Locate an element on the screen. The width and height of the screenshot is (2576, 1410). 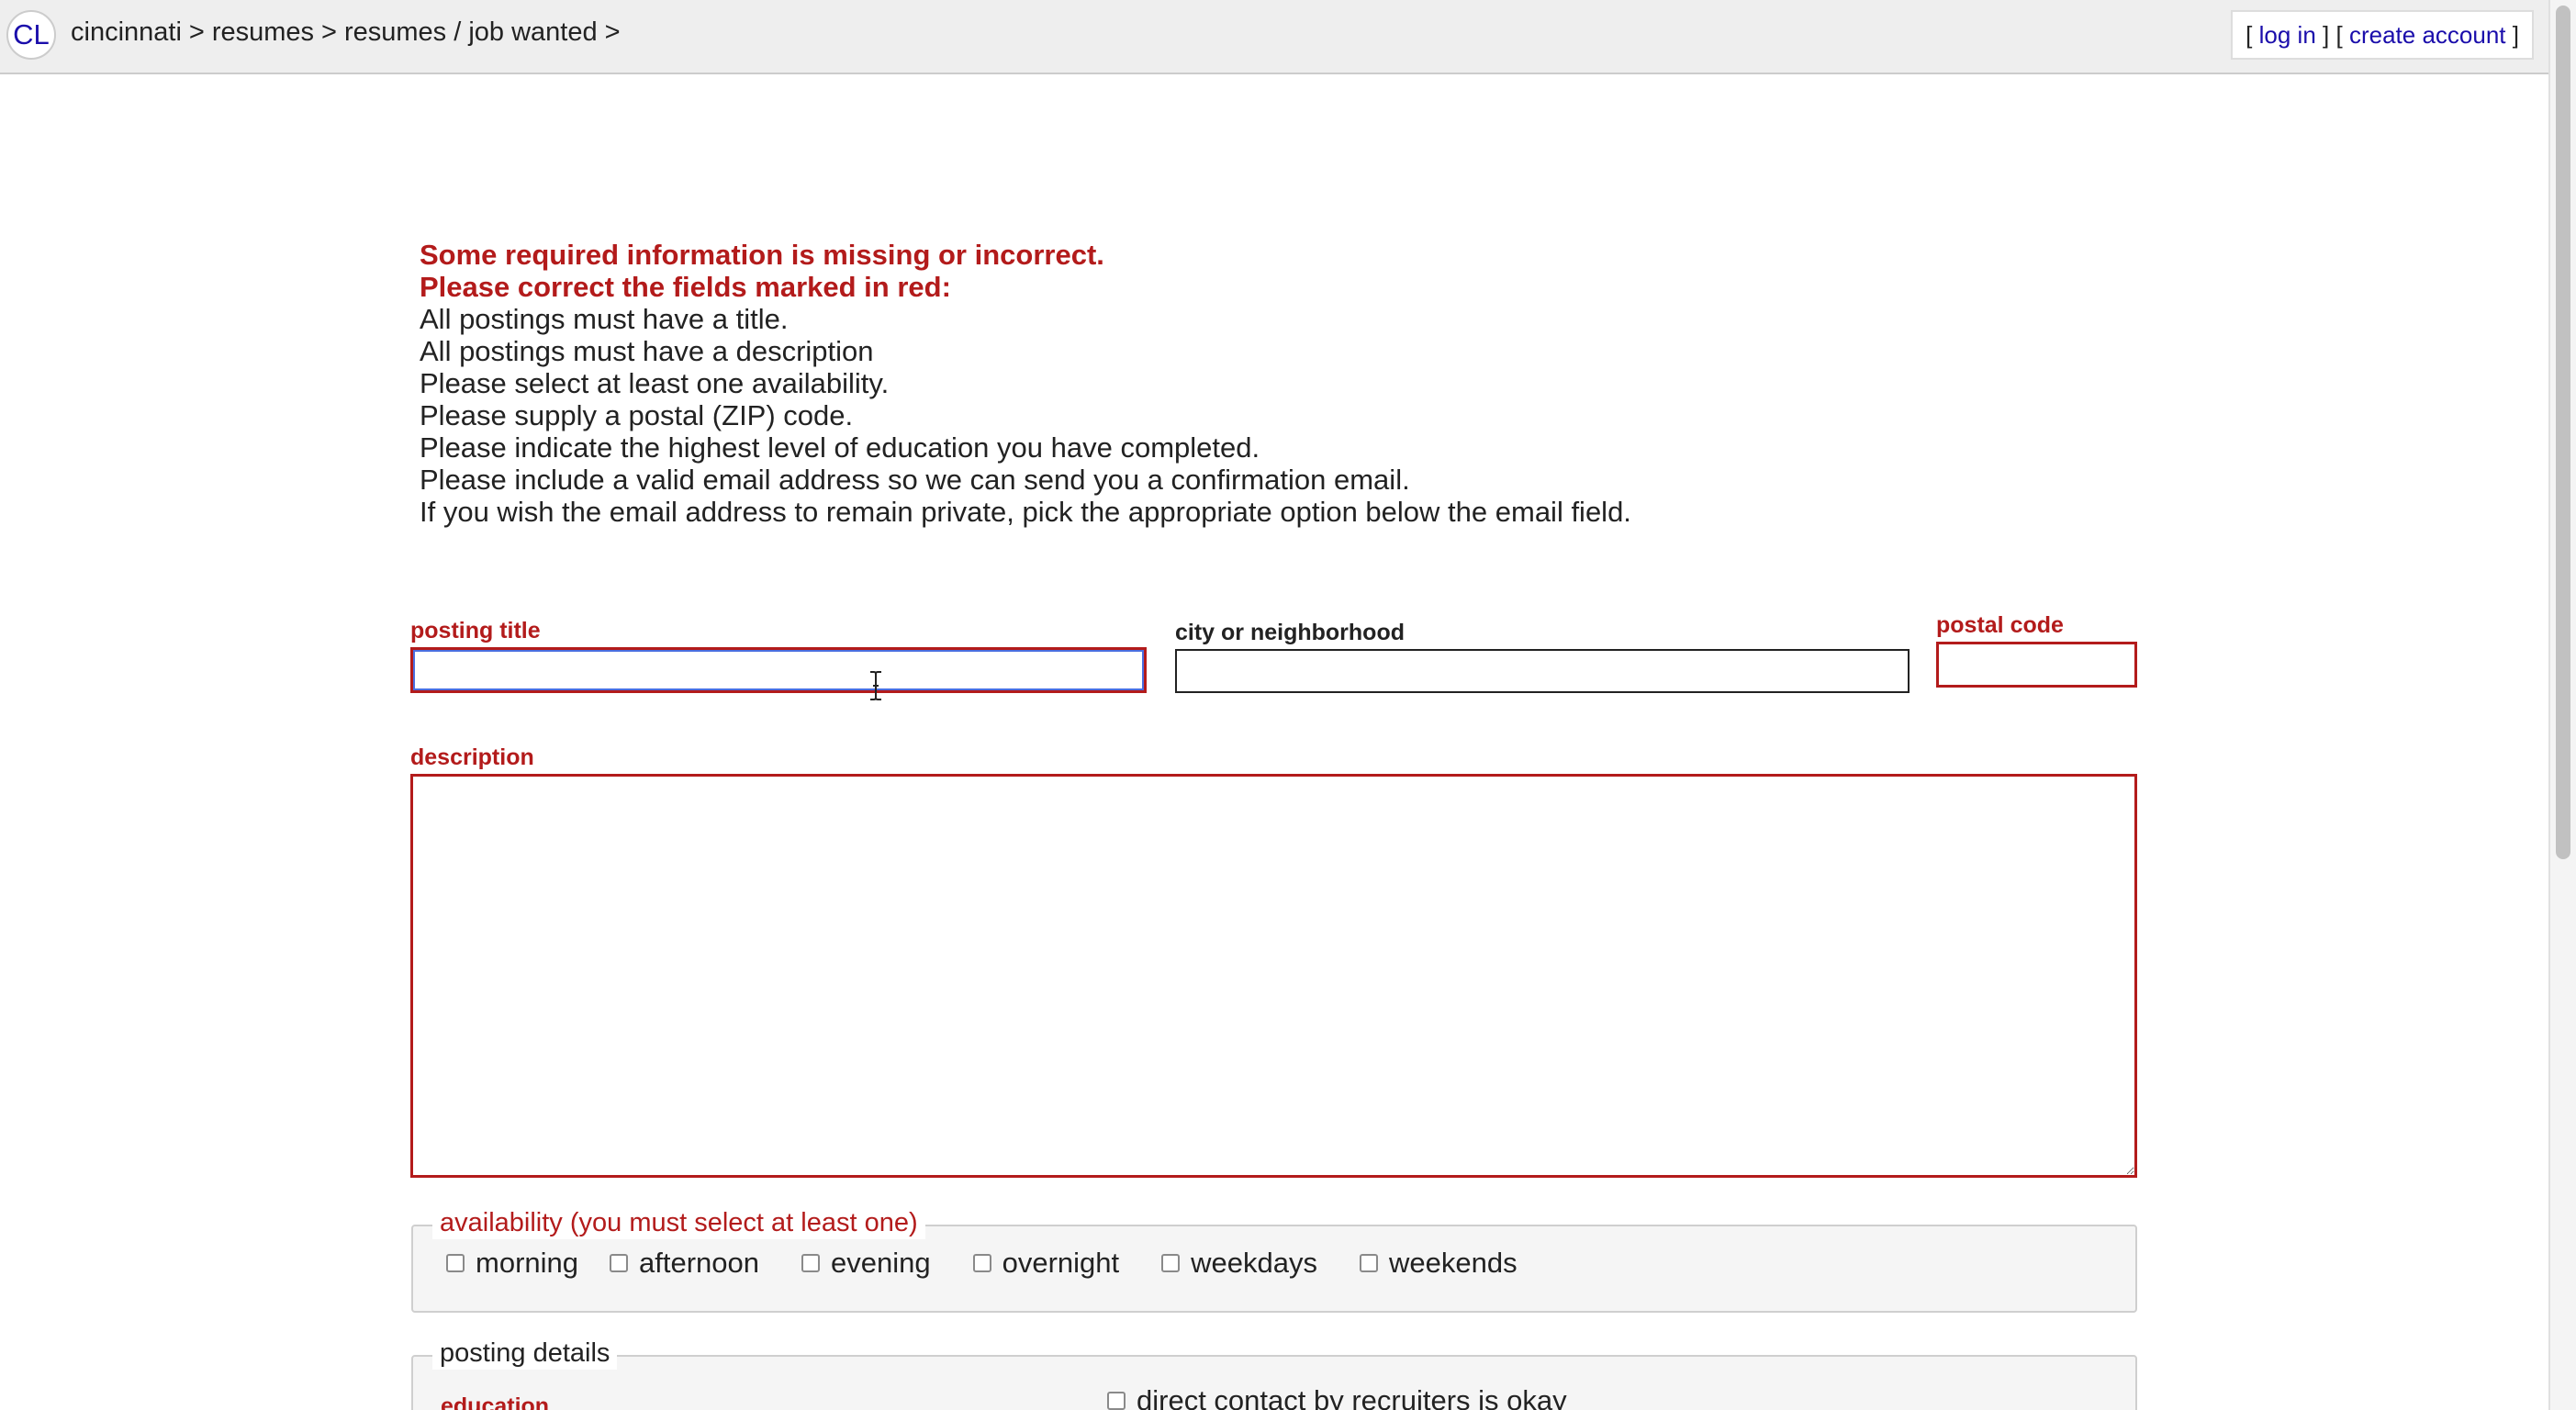
postal-code-input is located at coordinates (2036, 665).